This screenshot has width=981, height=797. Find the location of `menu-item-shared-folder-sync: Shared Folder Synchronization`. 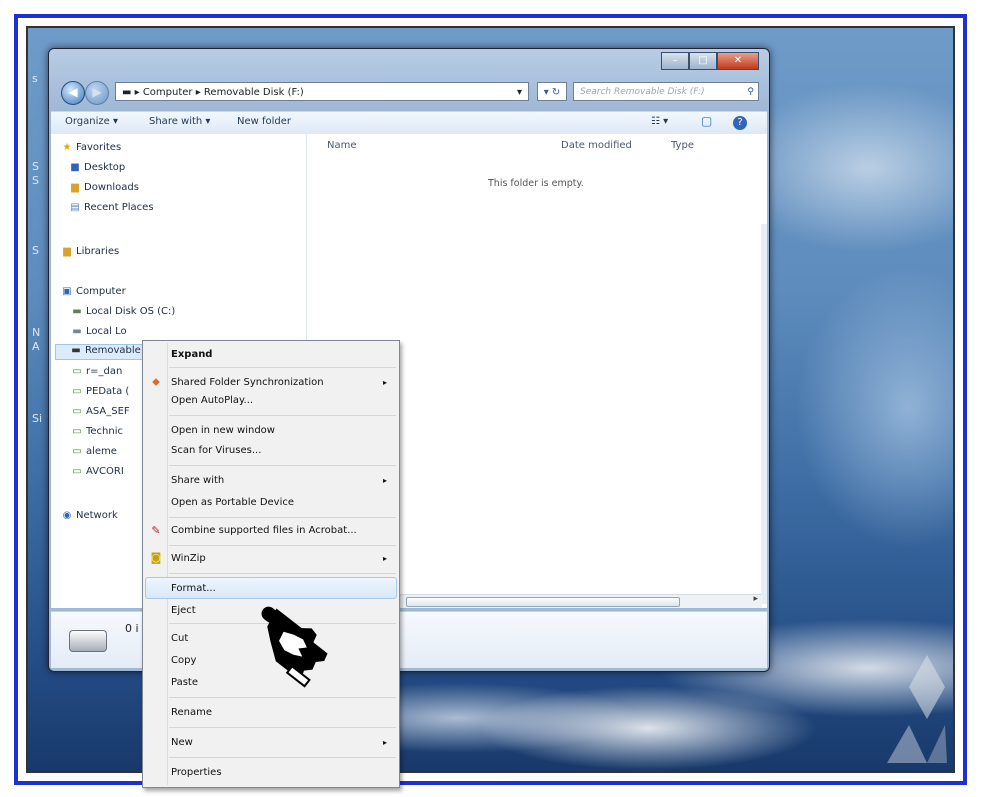

menu-item-shared-folder-sync: Shared Folder Synchronization is located at coordinates (247, 382).